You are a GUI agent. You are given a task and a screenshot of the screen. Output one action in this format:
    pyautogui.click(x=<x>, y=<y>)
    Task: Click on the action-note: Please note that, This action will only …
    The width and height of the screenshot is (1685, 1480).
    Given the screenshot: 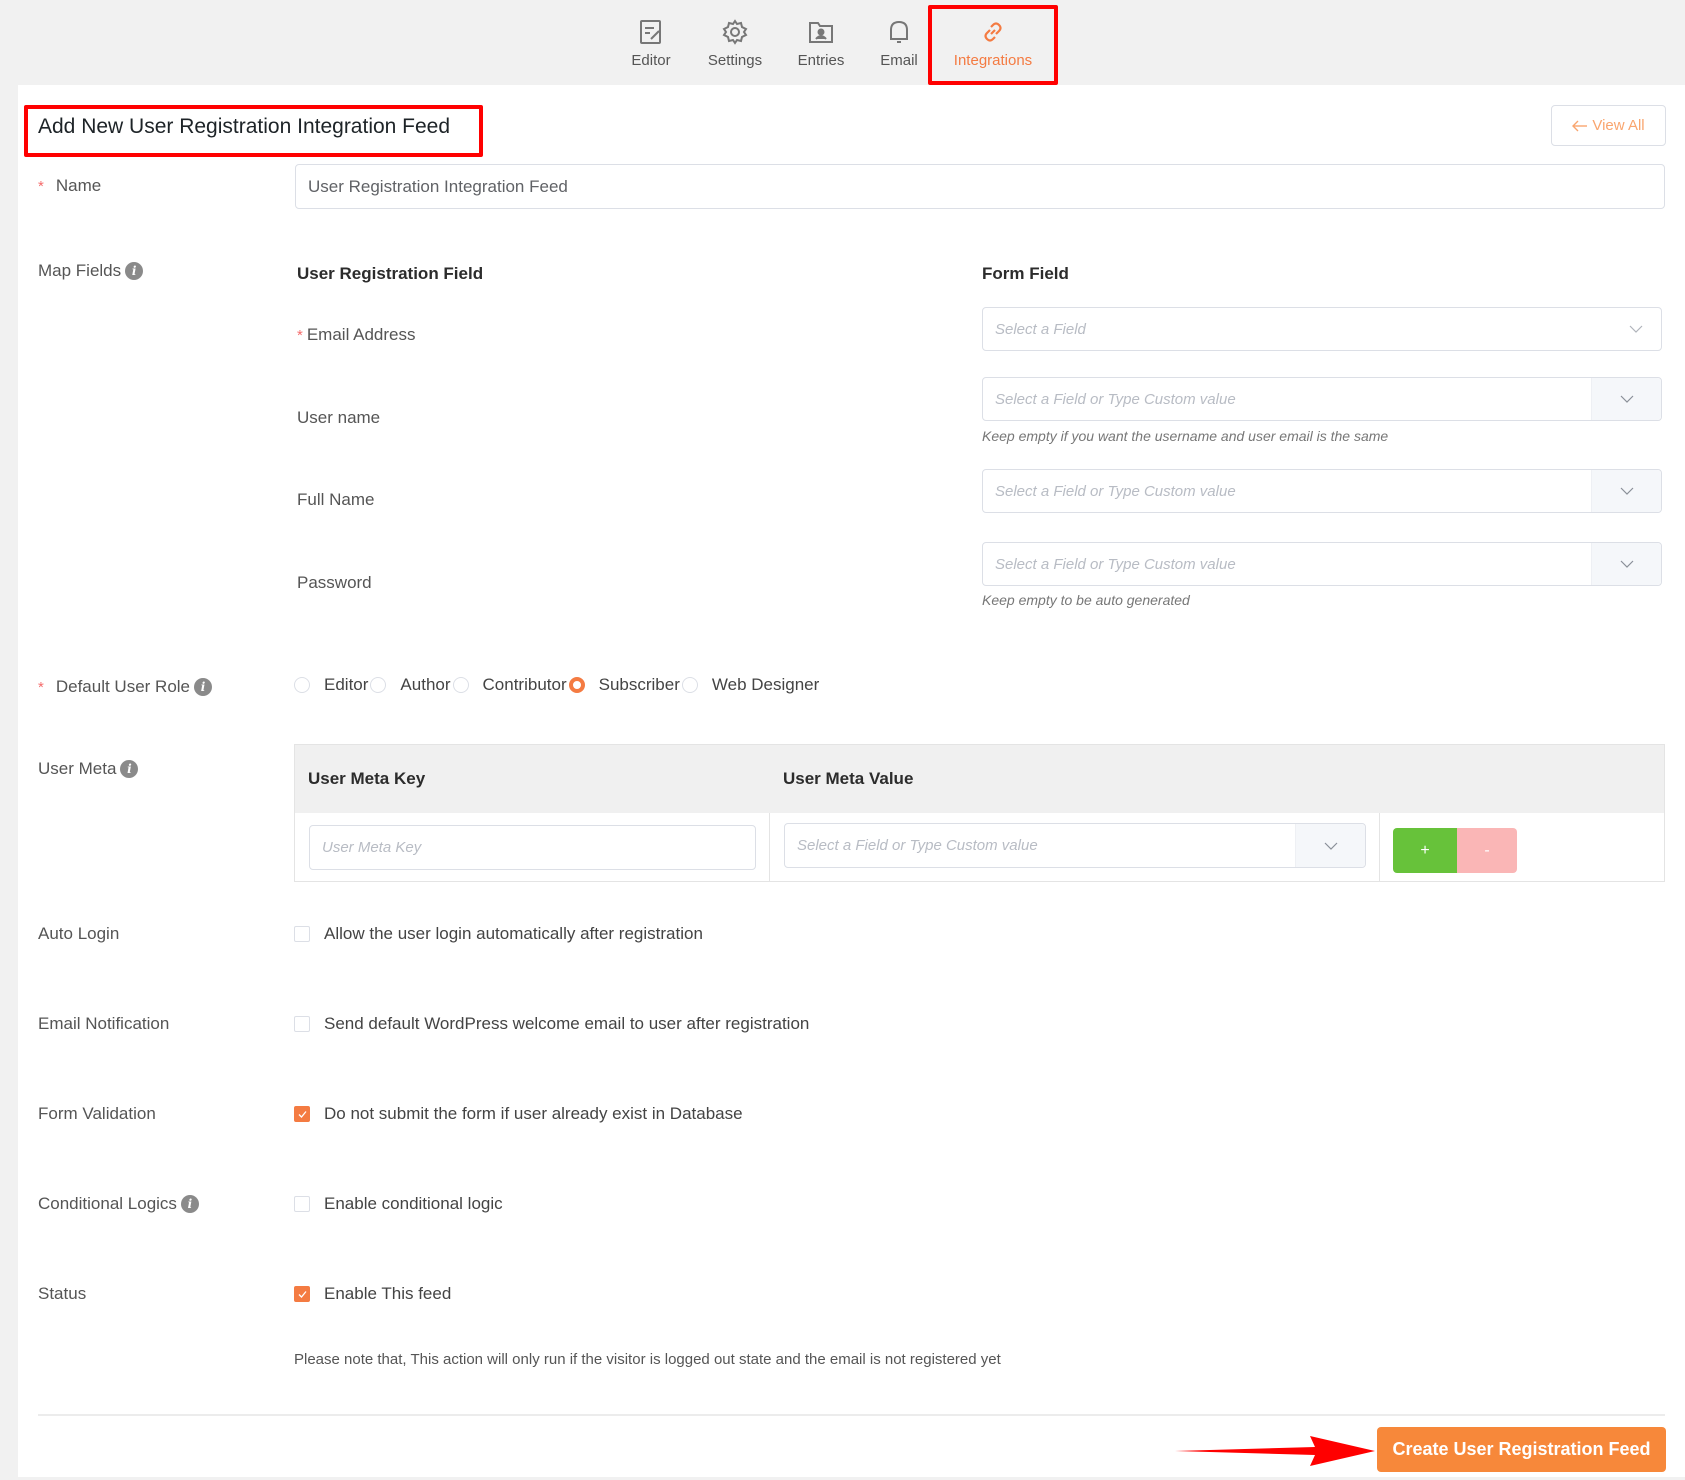 What is the action you would take?
    pyautogui.click(x=647, y=1359)
    